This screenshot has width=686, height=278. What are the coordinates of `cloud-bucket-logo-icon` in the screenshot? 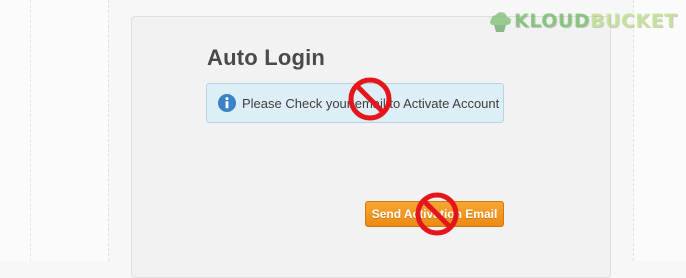 It's located at (500, 22).